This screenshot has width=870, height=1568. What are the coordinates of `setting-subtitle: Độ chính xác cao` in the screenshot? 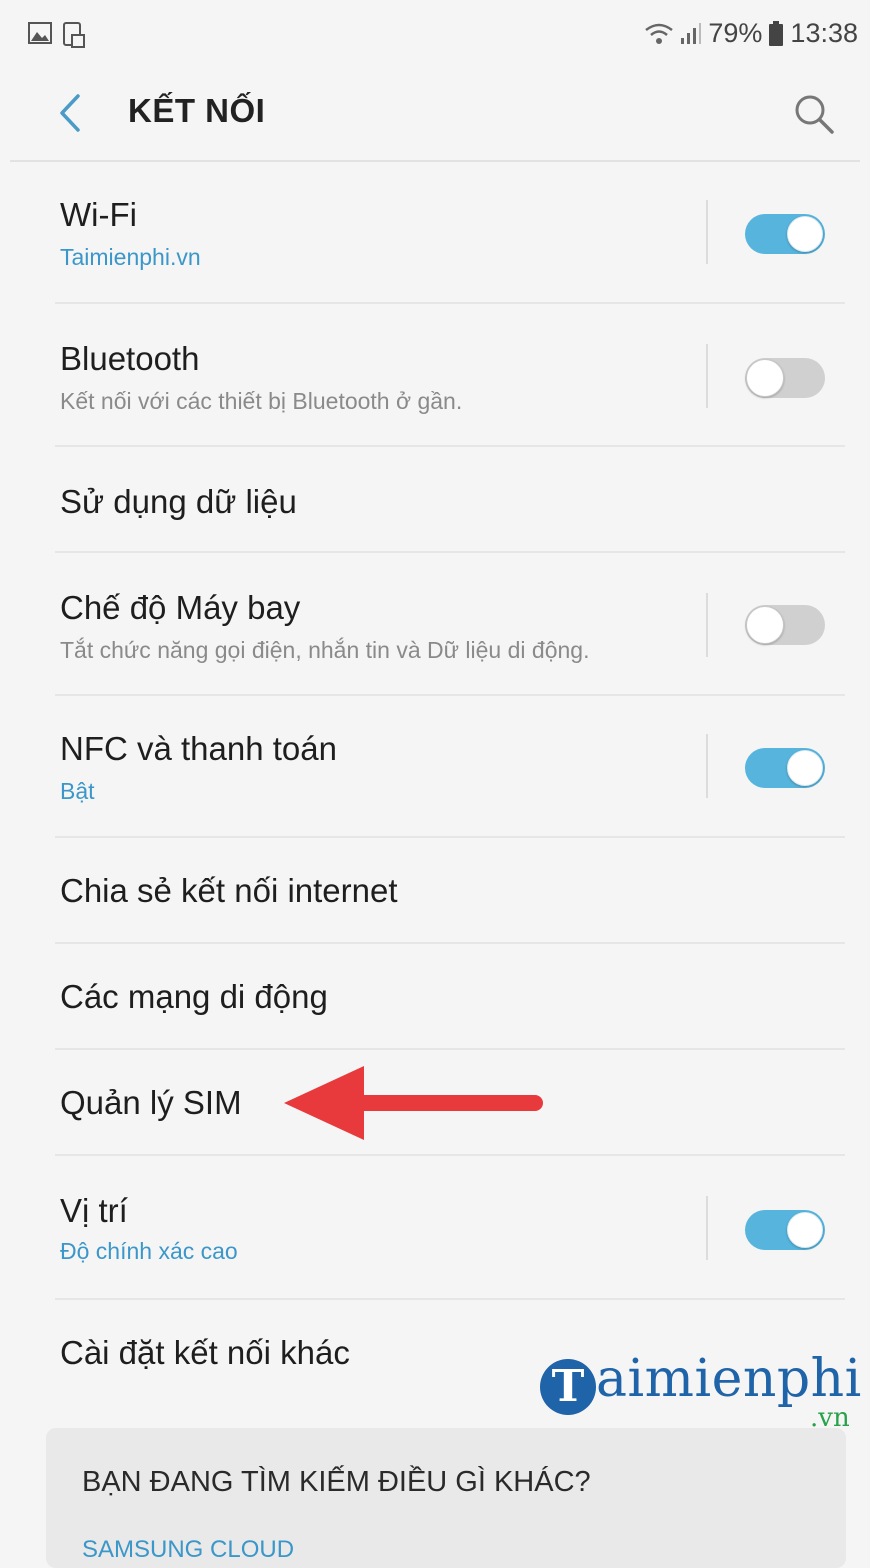 It's located at (149, 1251).